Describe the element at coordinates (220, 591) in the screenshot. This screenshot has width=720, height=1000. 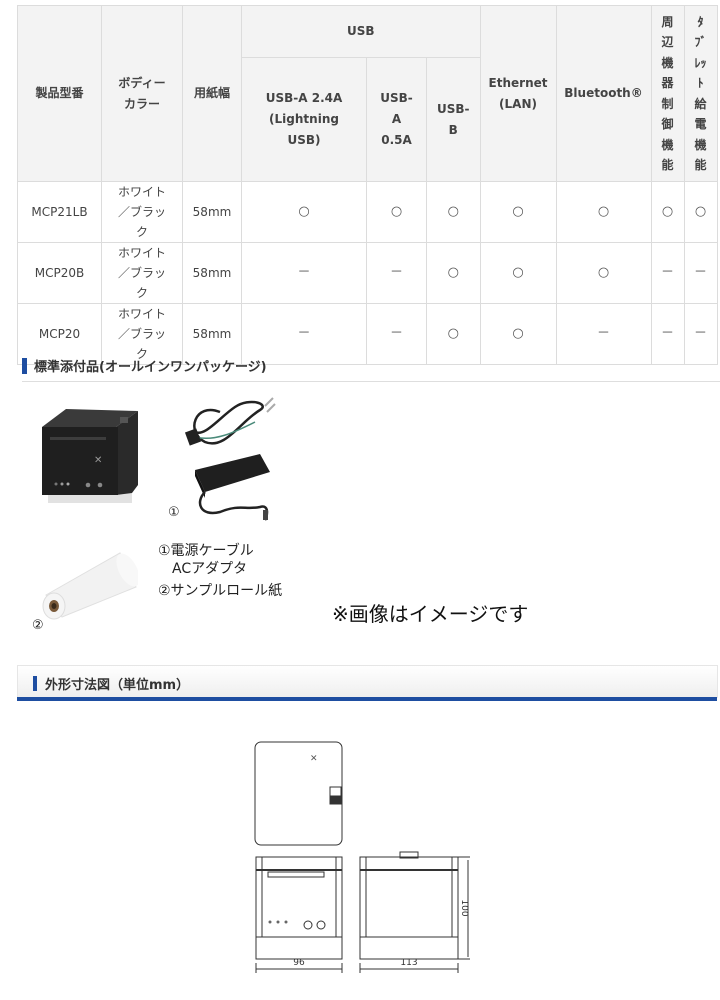
I see `legend-item: ②サンプルロール紙` at that location.